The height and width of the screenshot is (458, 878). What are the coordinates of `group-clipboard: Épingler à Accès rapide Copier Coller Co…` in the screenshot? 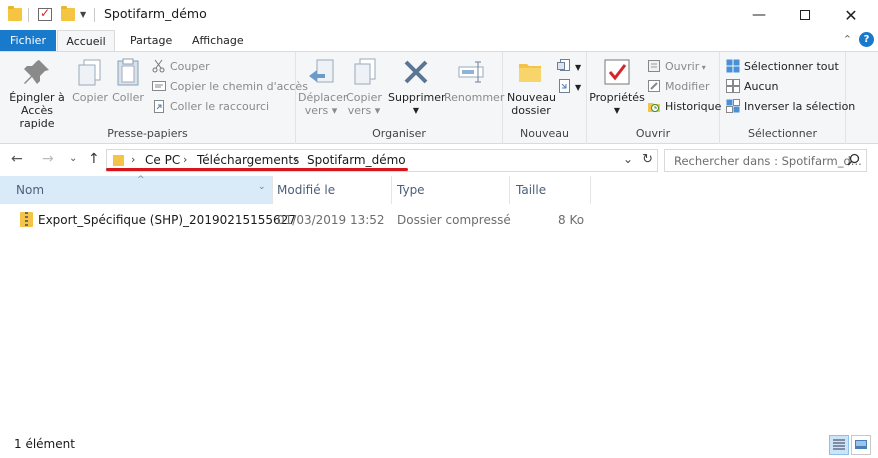 It's located at (154, 98).